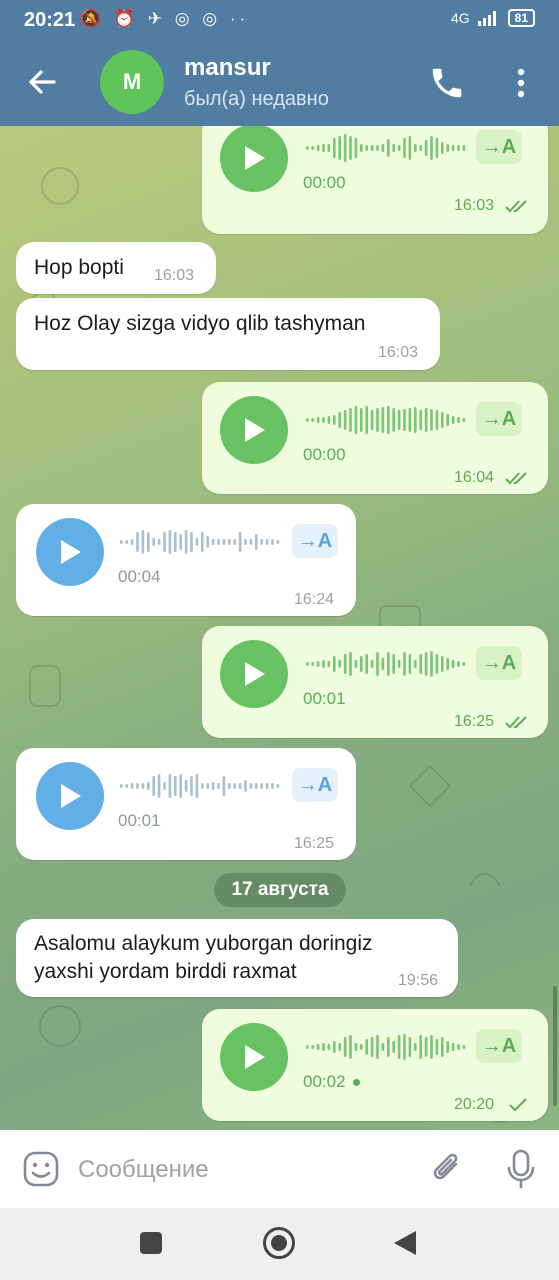  What do you see at coordinates (555, 1046) in the screenshot?
I see `scrollbar` at bounding box center [555, 1046].